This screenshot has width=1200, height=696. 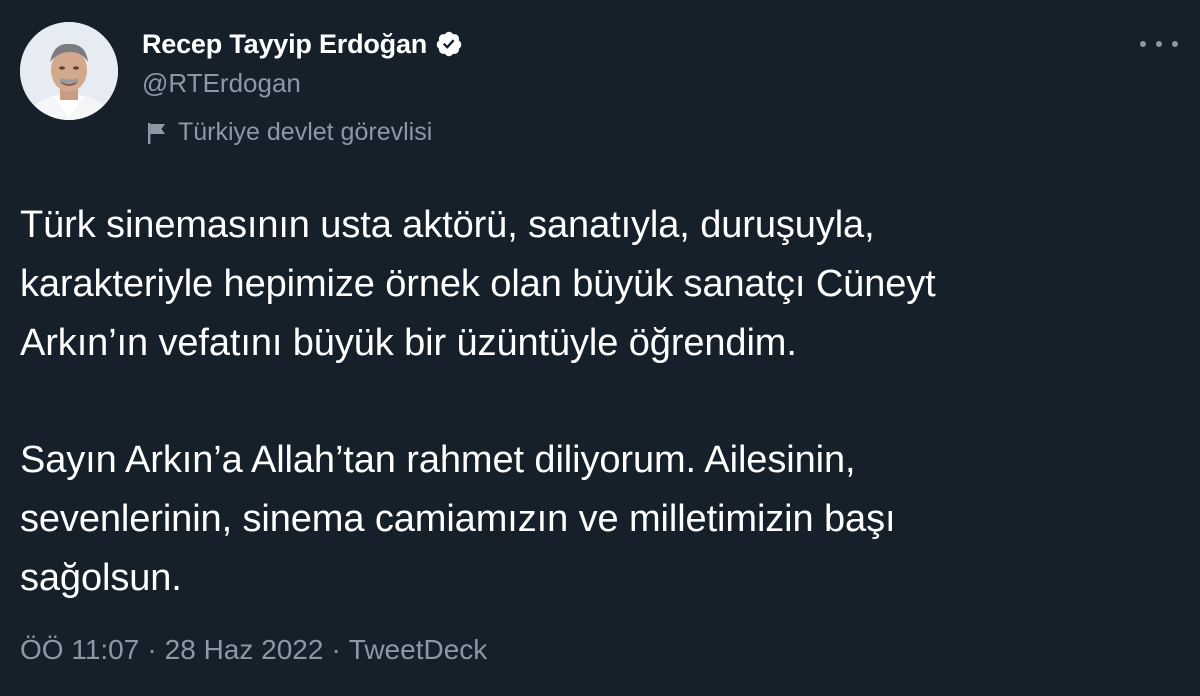 I want to click on government-label-text: Türkiye devlet görevlisi, so click(x=305, y=132).